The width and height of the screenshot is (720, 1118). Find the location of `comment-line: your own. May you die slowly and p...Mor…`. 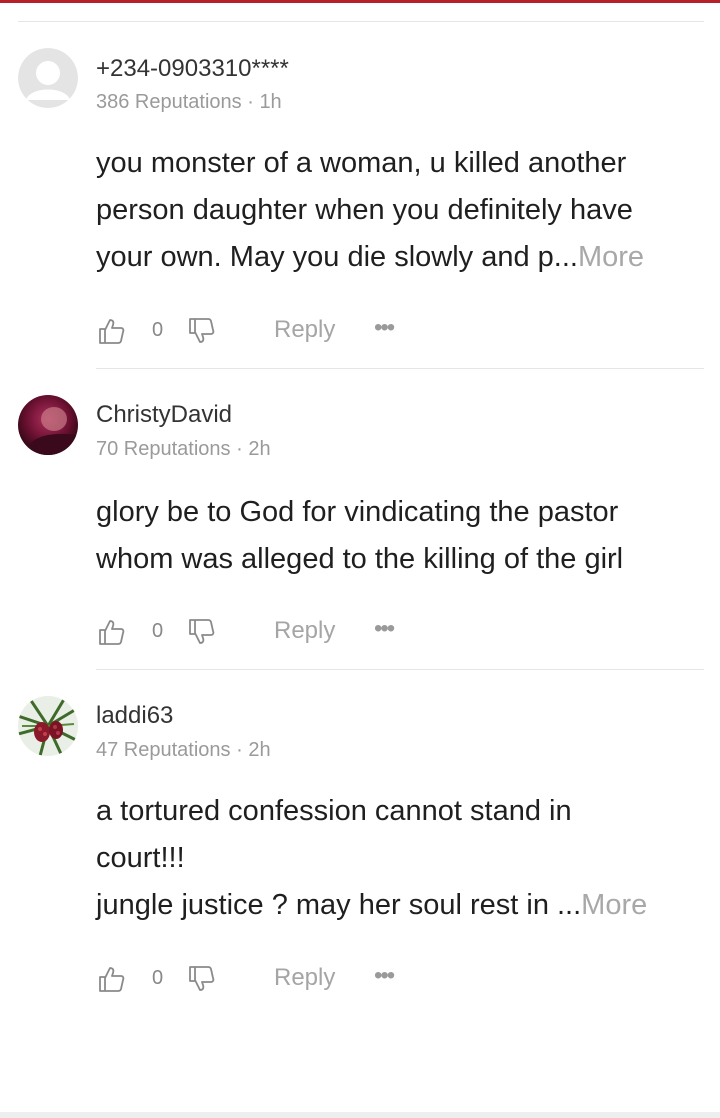

comment-line: your own. May you die slowly and p...Mor… is located at coordinates (402, 257).